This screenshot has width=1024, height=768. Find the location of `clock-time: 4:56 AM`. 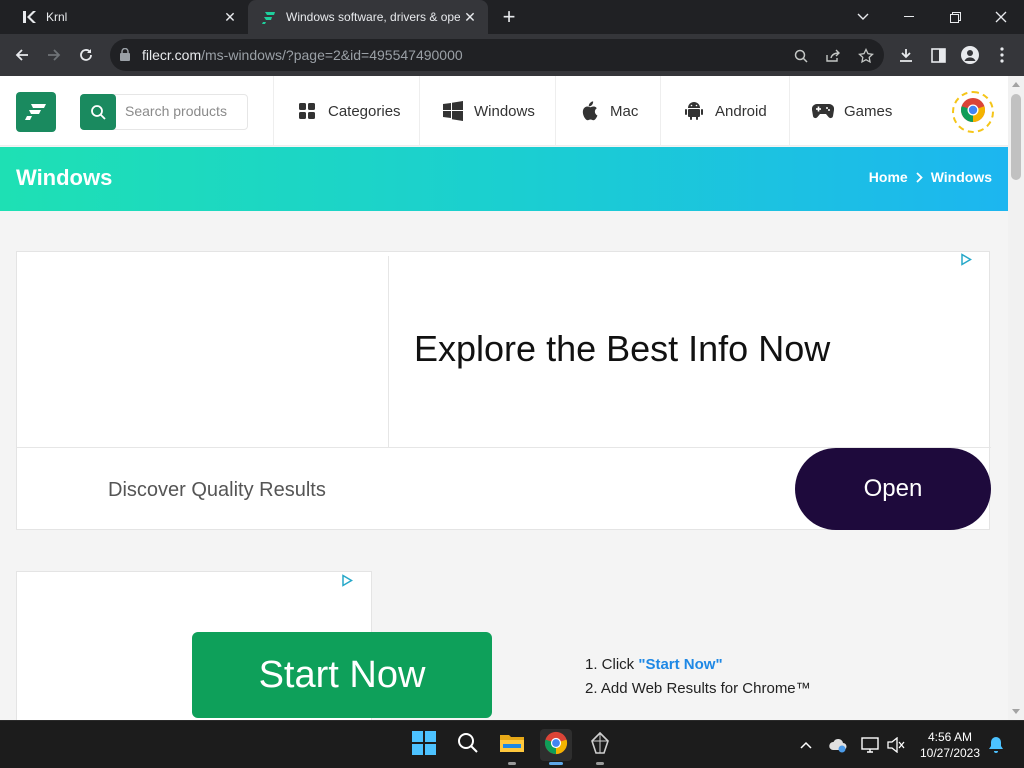

clock-time: 4:56 AM is located at coordinates (950, 737).